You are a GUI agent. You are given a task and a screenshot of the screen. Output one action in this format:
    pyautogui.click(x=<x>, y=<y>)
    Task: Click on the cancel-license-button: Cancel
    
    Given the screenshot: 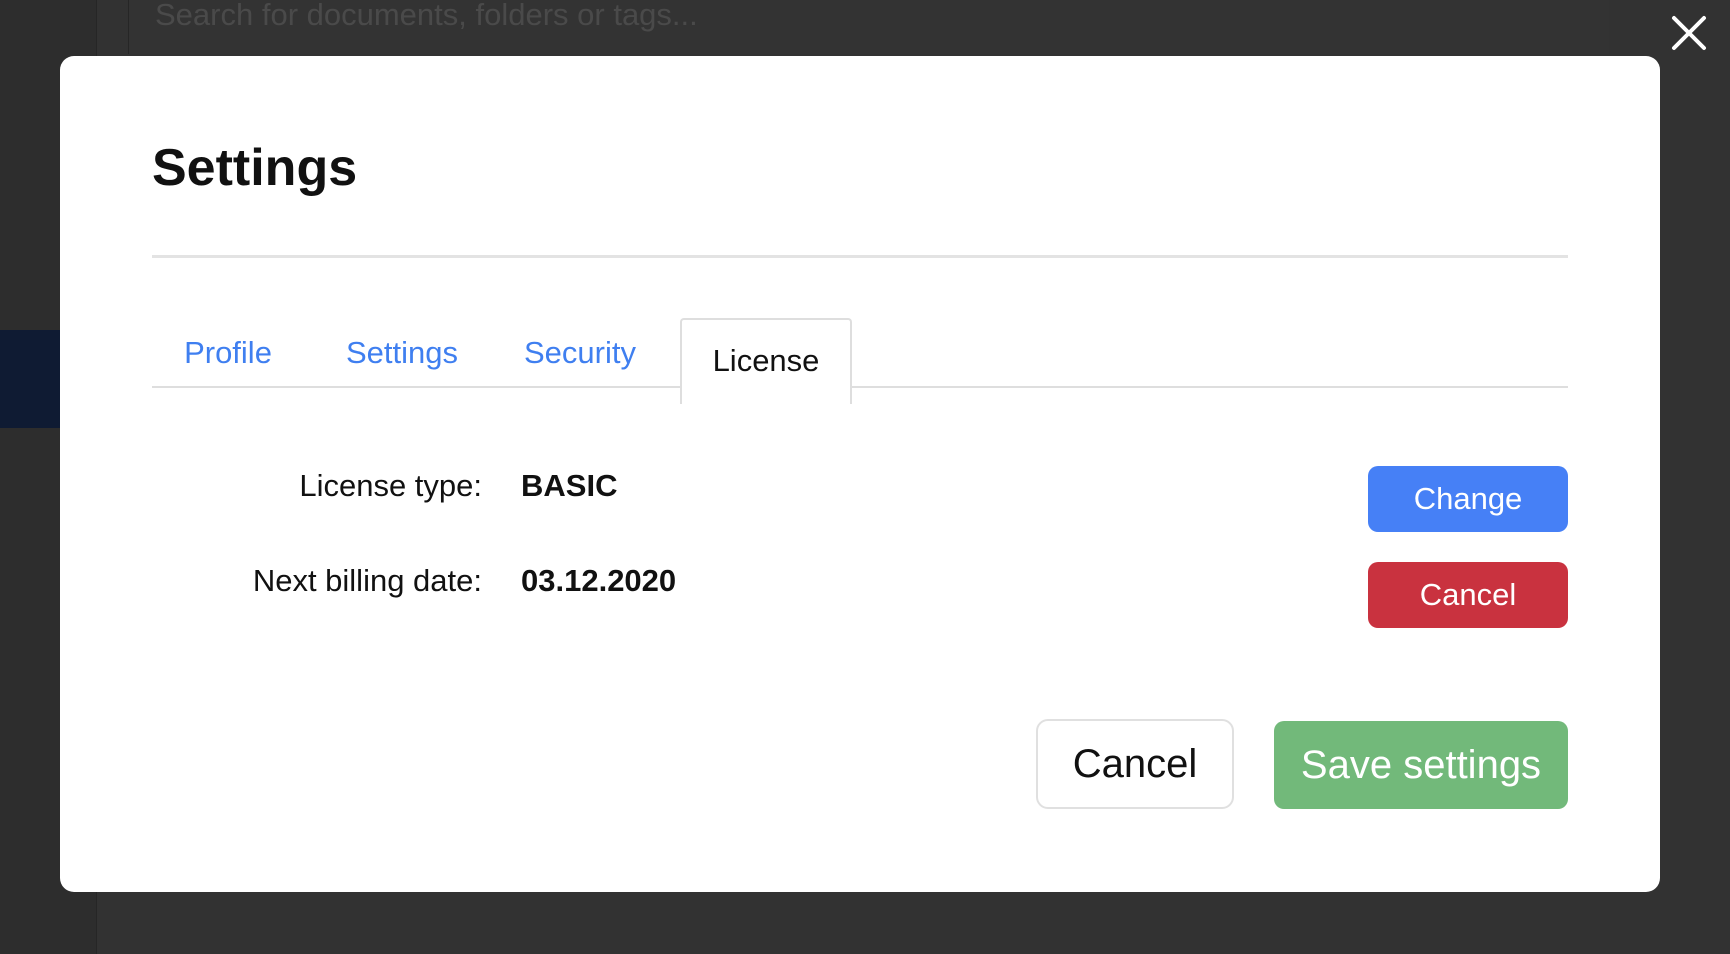 What is the action you would take?
    pyautogui.click(x=1468, y=595)
    